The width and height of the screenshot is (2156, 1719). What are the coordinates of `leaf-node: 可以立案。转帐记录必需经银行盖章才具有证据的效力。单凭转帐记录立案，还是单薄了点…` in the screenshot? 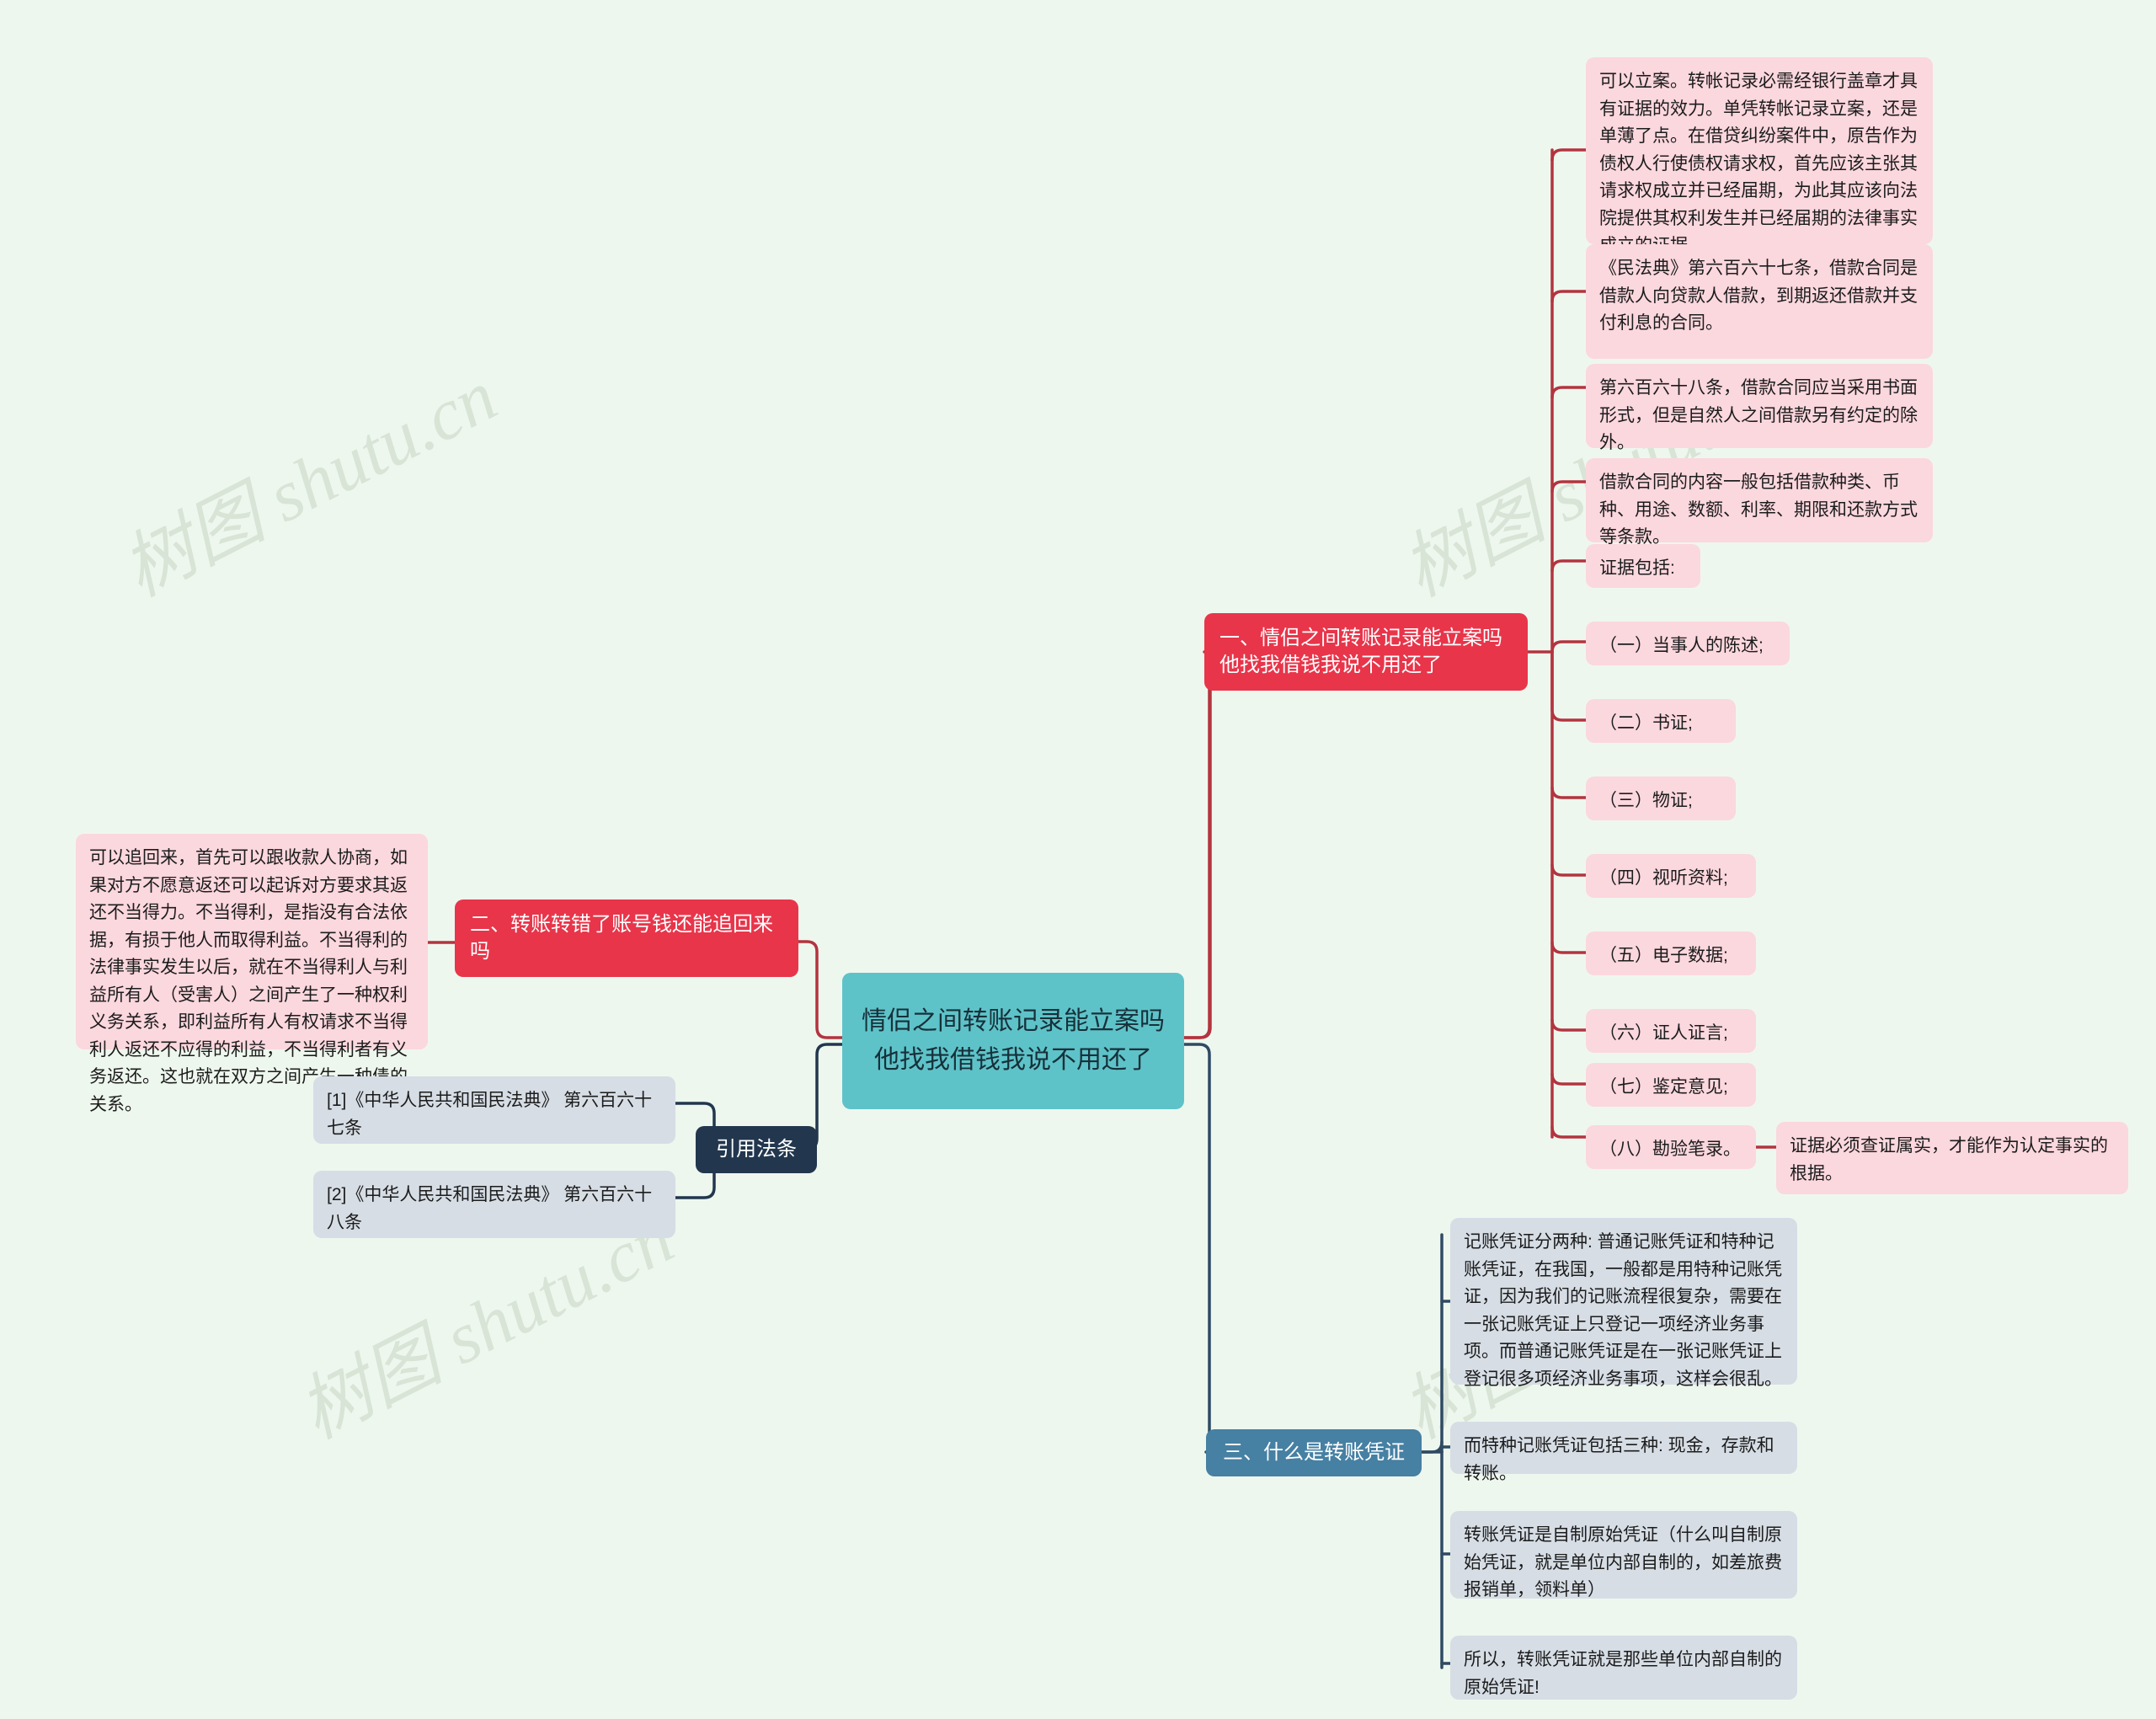 It's located at (1759, 156).